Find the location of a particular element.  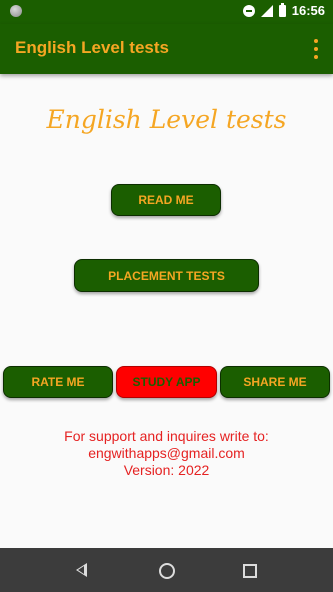

back-icon is located at coordinates (81, 570).